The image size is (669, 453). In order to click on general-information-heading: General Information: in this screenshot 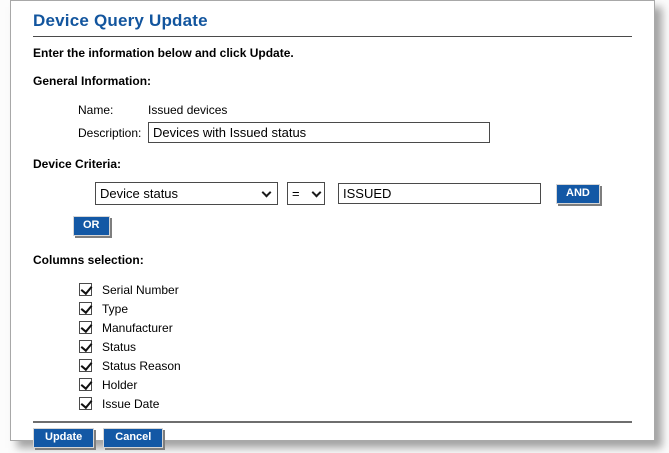, I will do `click(92, 81)`.